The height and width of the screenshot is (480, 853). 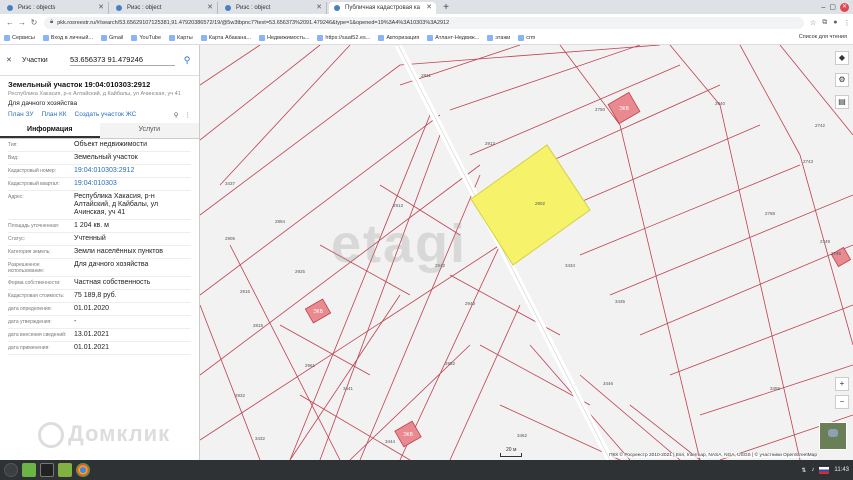 I want to click on parcel-number-label: 3434, so click(x=570, y=265).